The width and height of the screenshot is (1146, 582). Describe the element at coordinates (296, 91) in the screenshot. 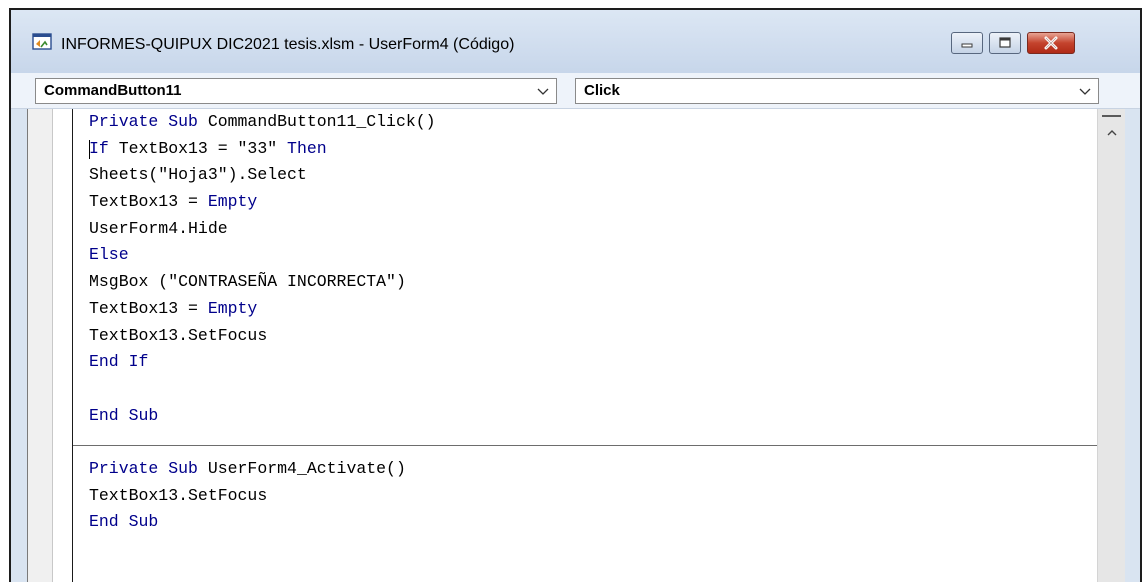

I see `object-dropdown: CommandButton11` at that location.